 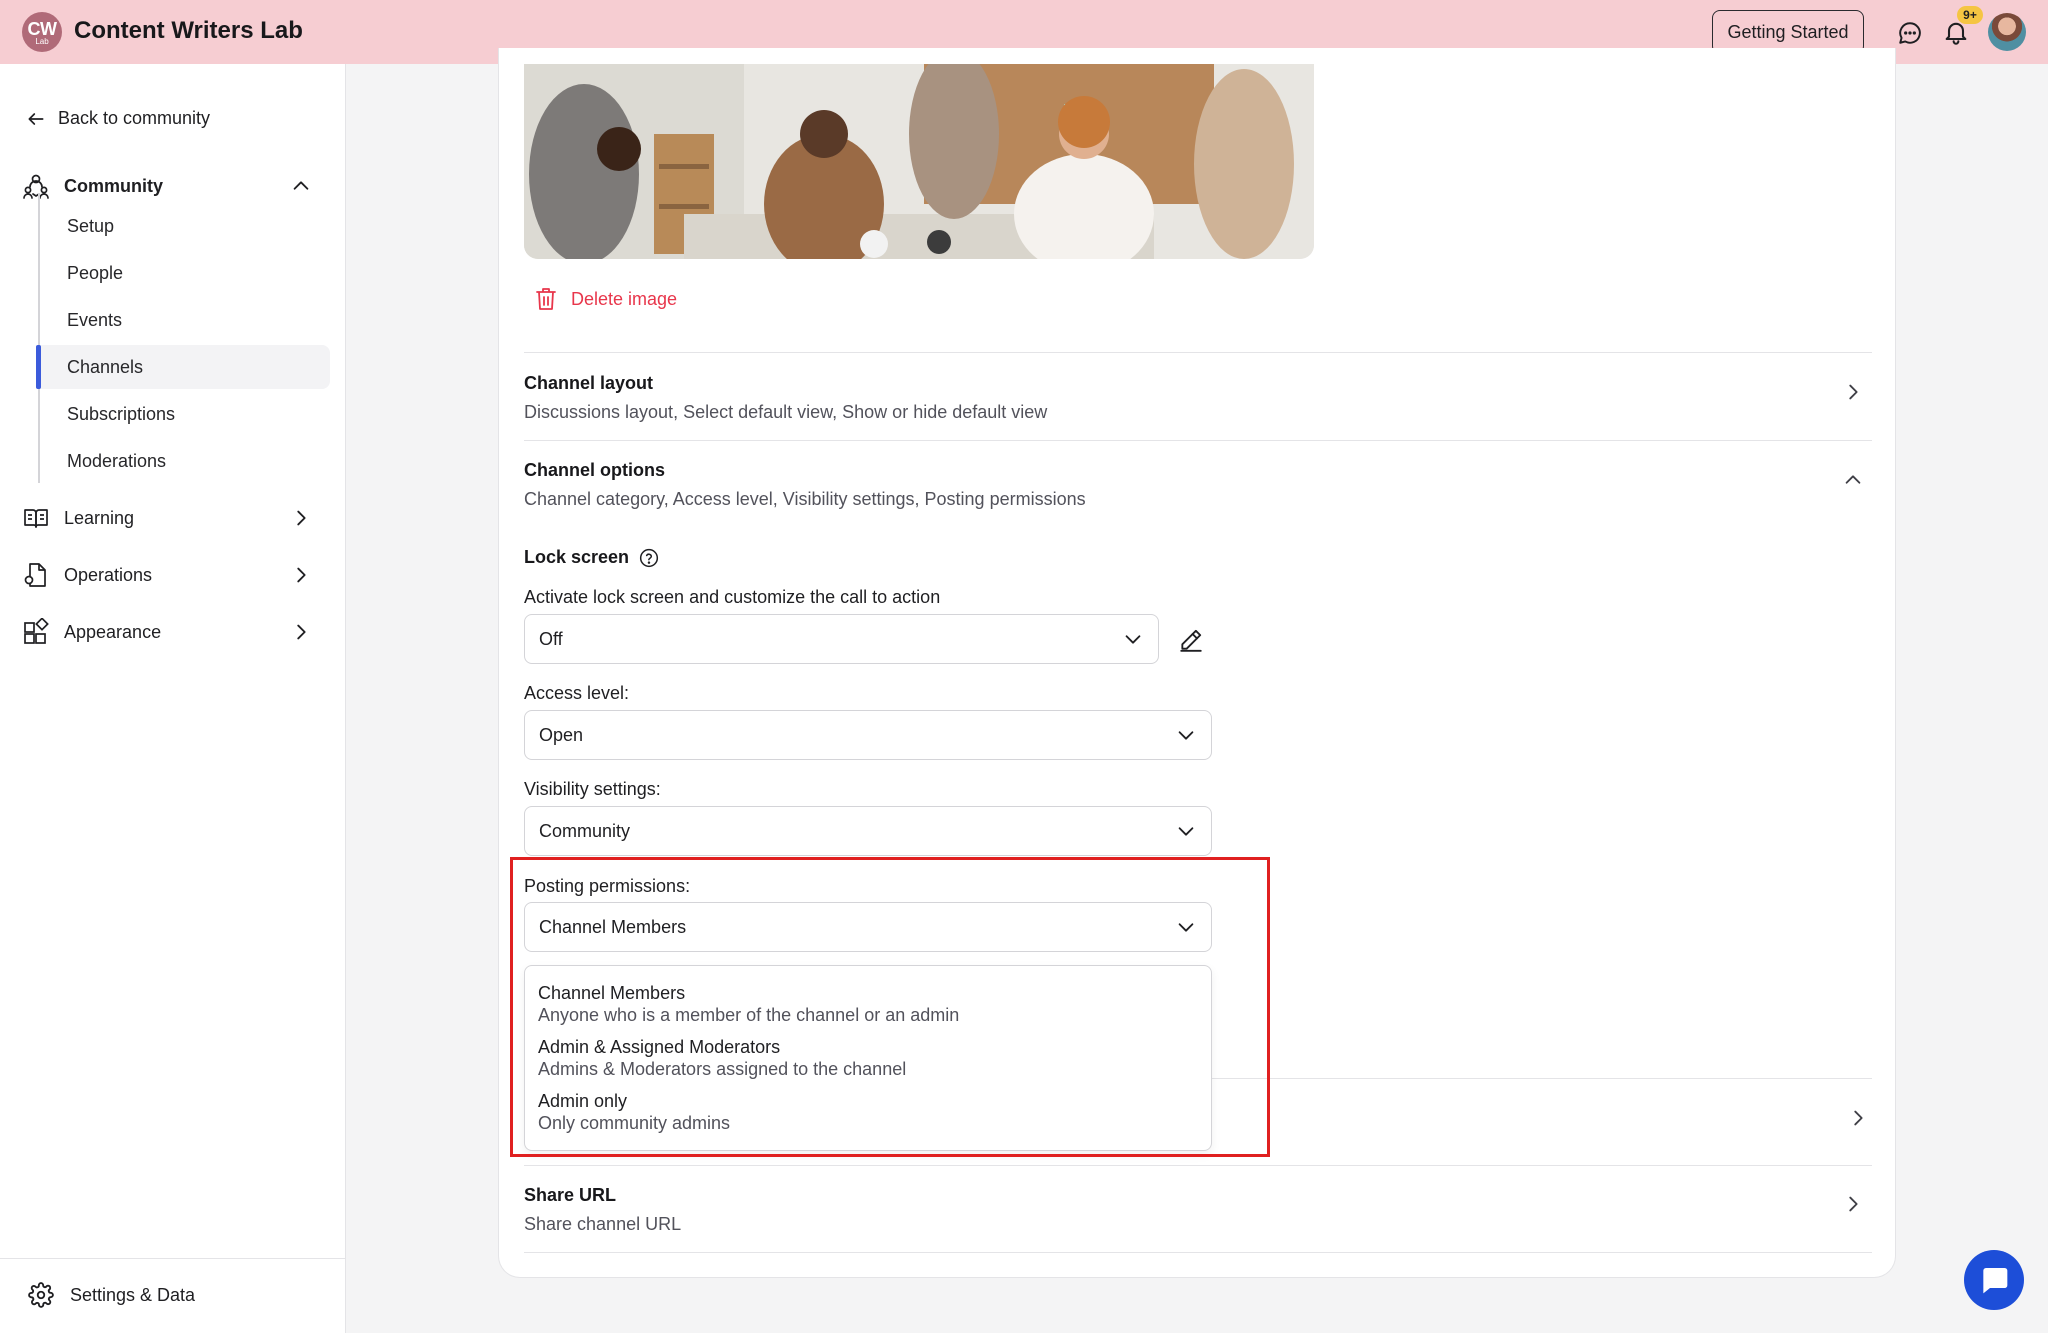 I want to click on settings-and-data-label: Settings & Data, so click(x=133, y=1294).